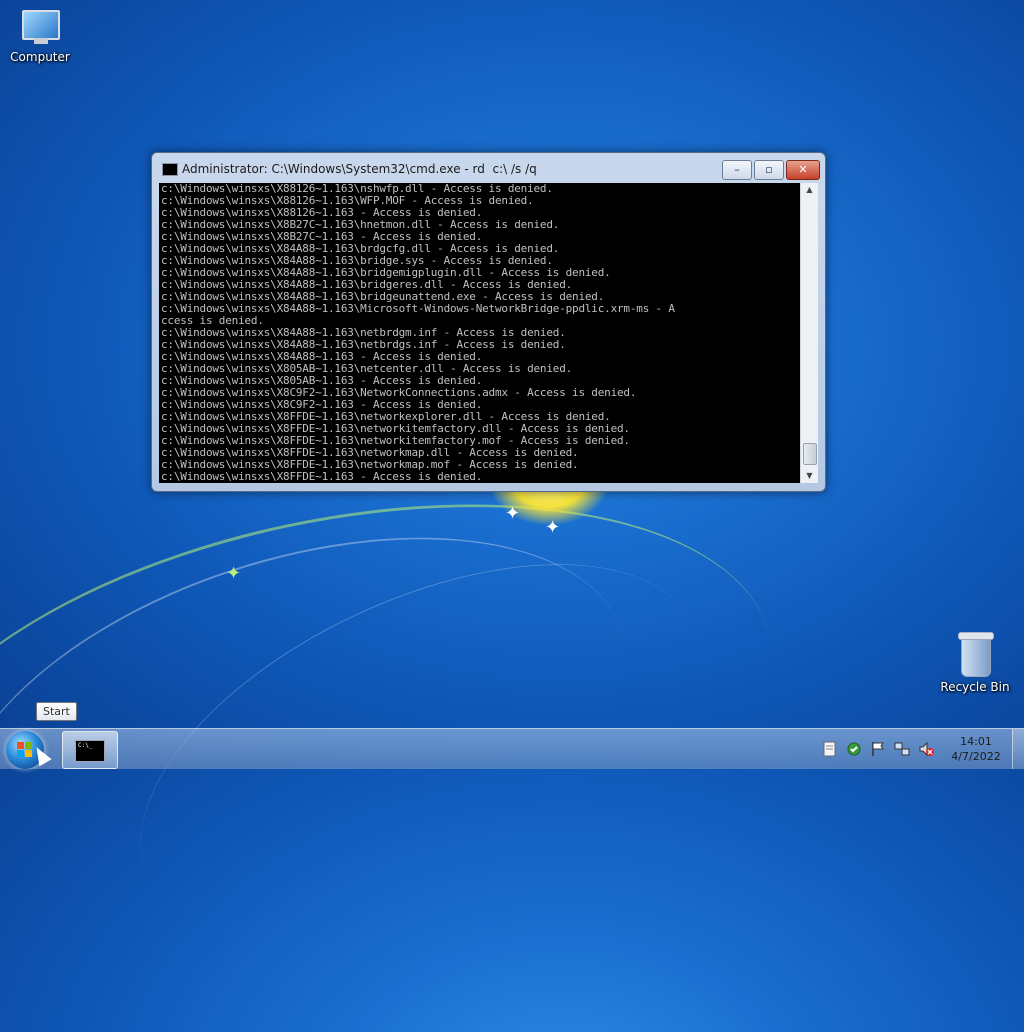 The height and width of the screenshot is (1032, 1024). Describe the element at coordinates (40, 57) in the screenshot. I see `desktop-icon-label: Computer` at that location.